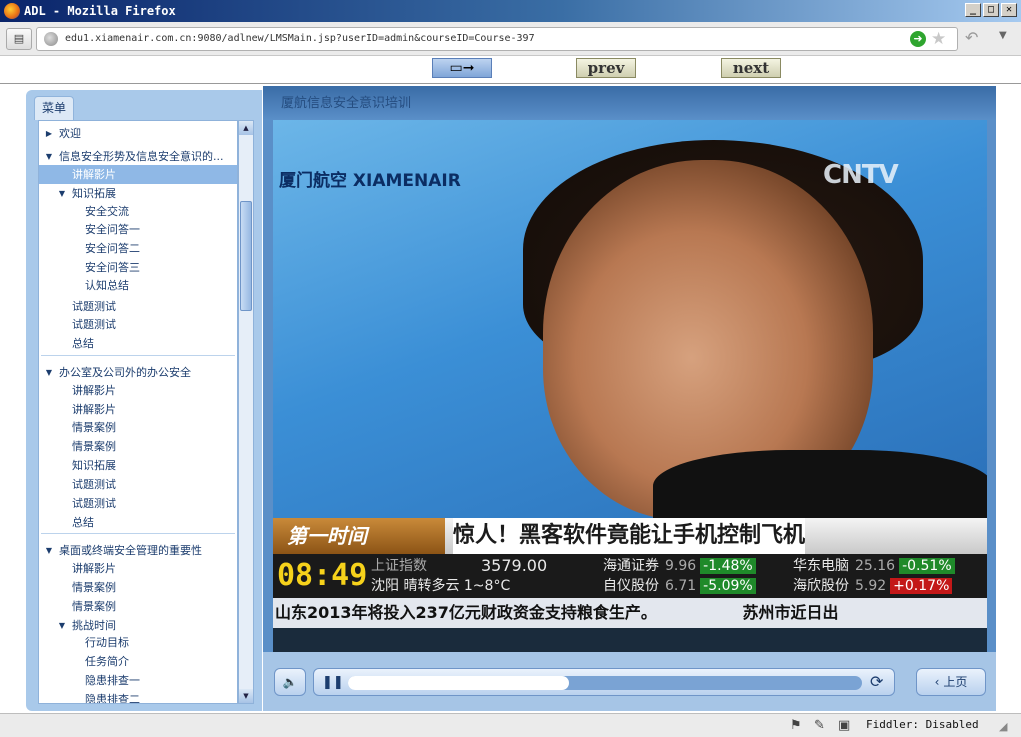  What do you see at coordinates (1003, 726) in the screenshot?
I see `resize-grip-icon: ◢` at bounding box center [1003, 726].